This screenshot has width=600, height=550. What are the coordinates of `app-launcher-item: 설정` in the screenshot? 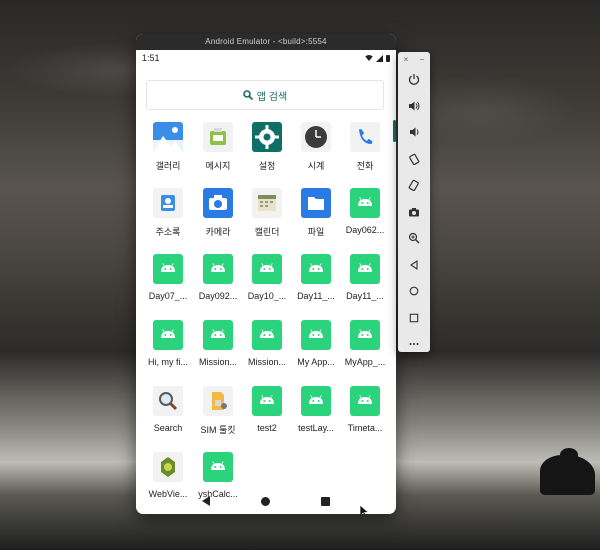 It's located at (267, 147).